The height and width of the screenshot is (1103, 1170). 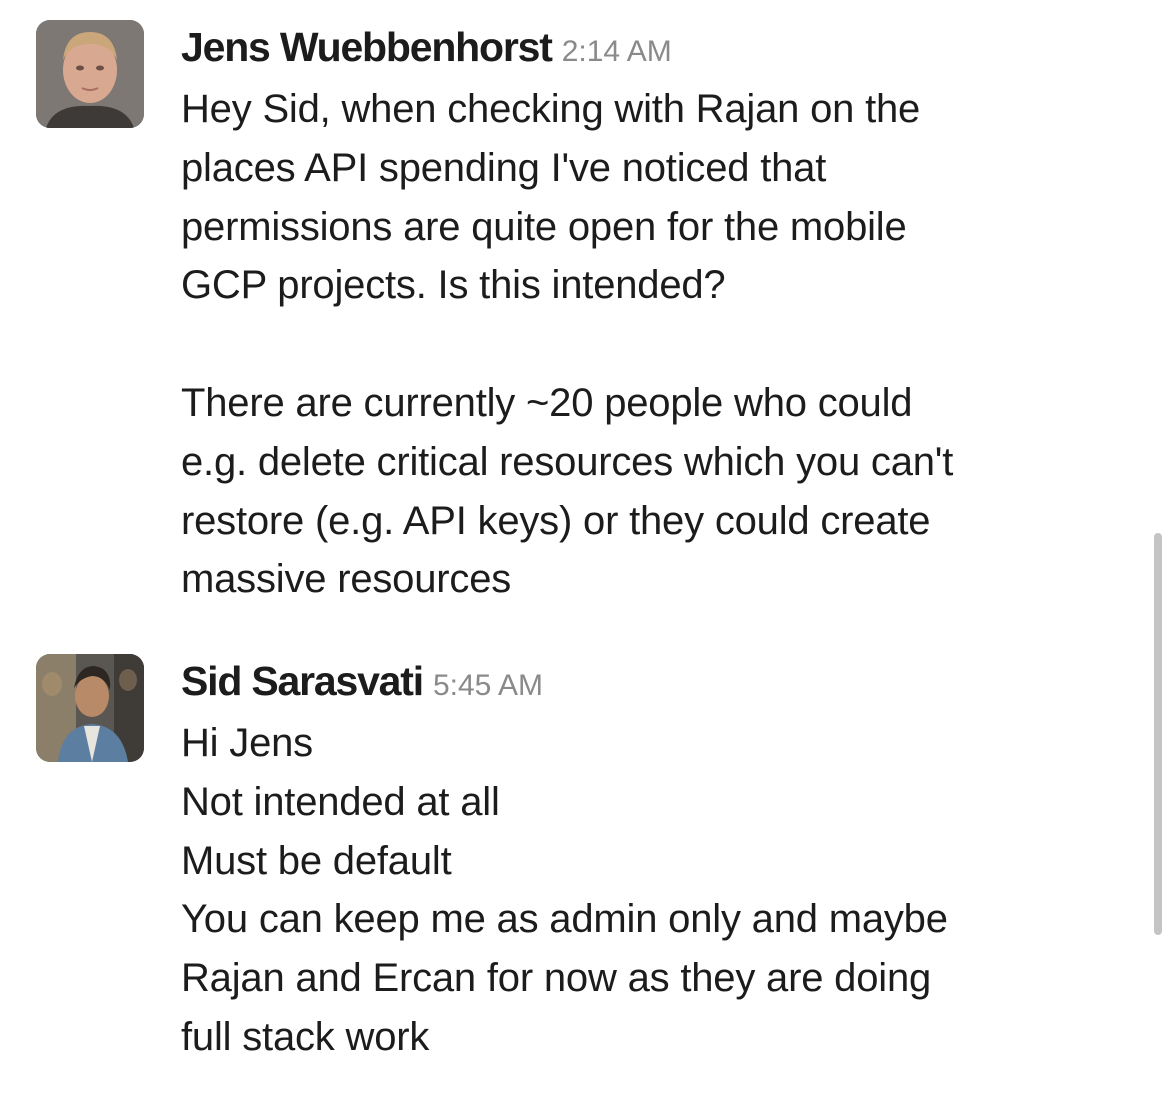 I want to click on scrollbar, so click(x=1159, y=551).